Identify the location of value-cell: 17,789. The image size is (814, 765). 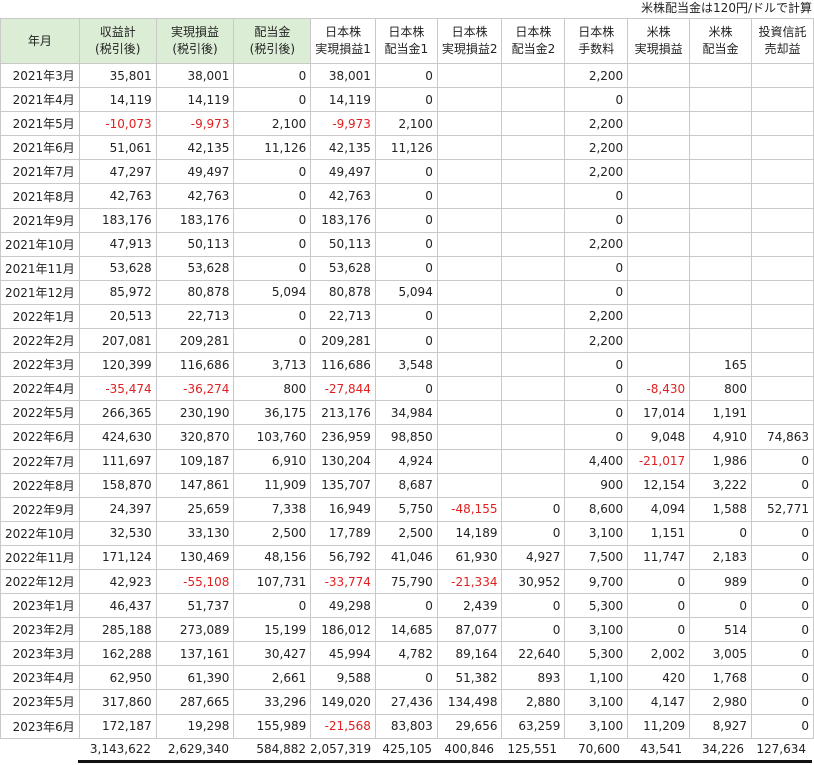
(343, 533).